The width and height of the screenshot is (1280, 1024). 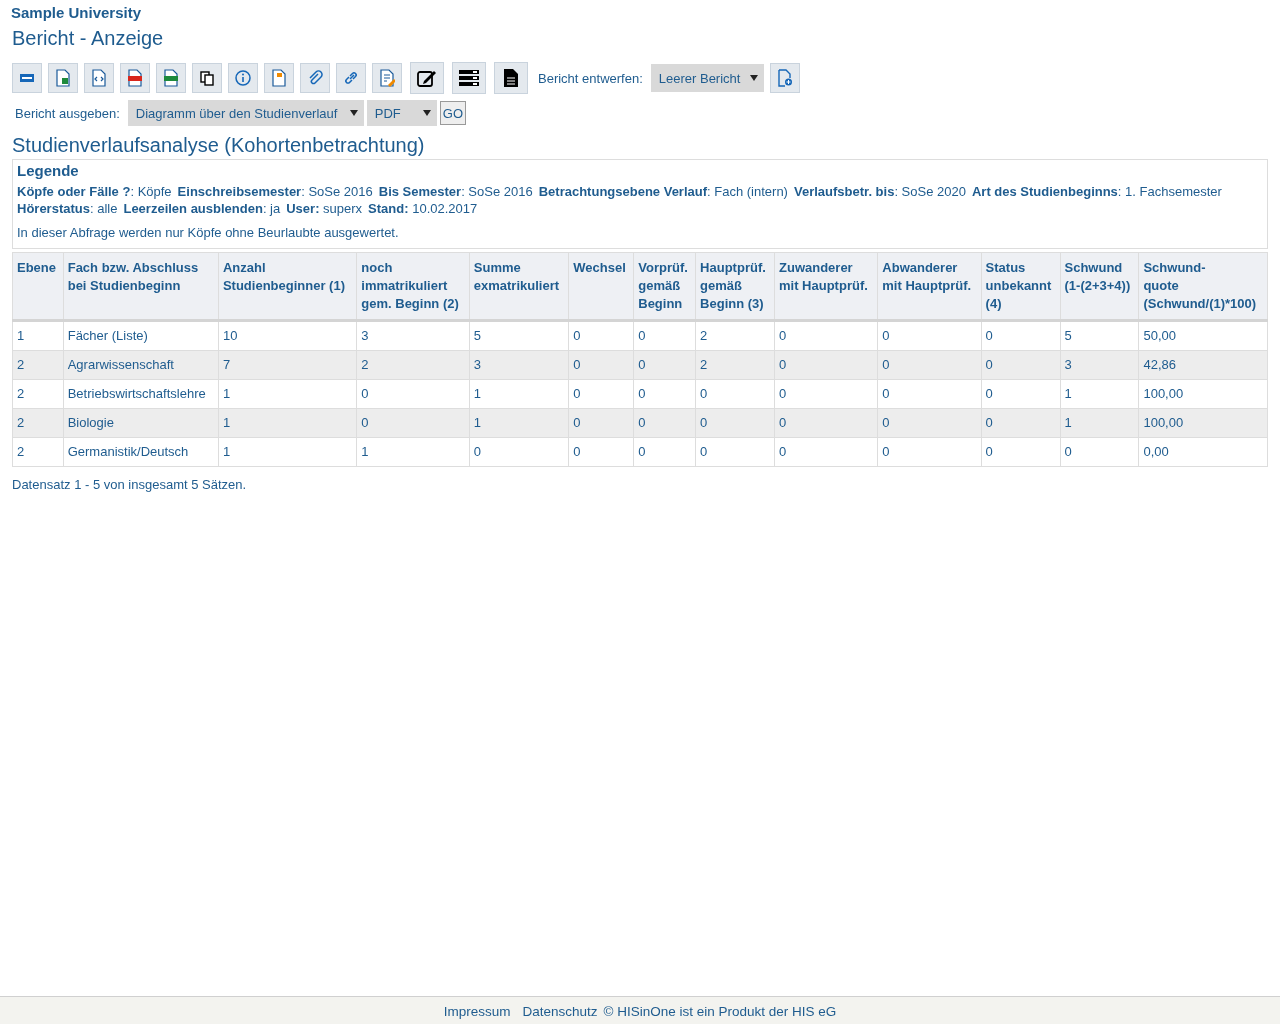 I want to click on edit-icon, so click(x=427, y=78).